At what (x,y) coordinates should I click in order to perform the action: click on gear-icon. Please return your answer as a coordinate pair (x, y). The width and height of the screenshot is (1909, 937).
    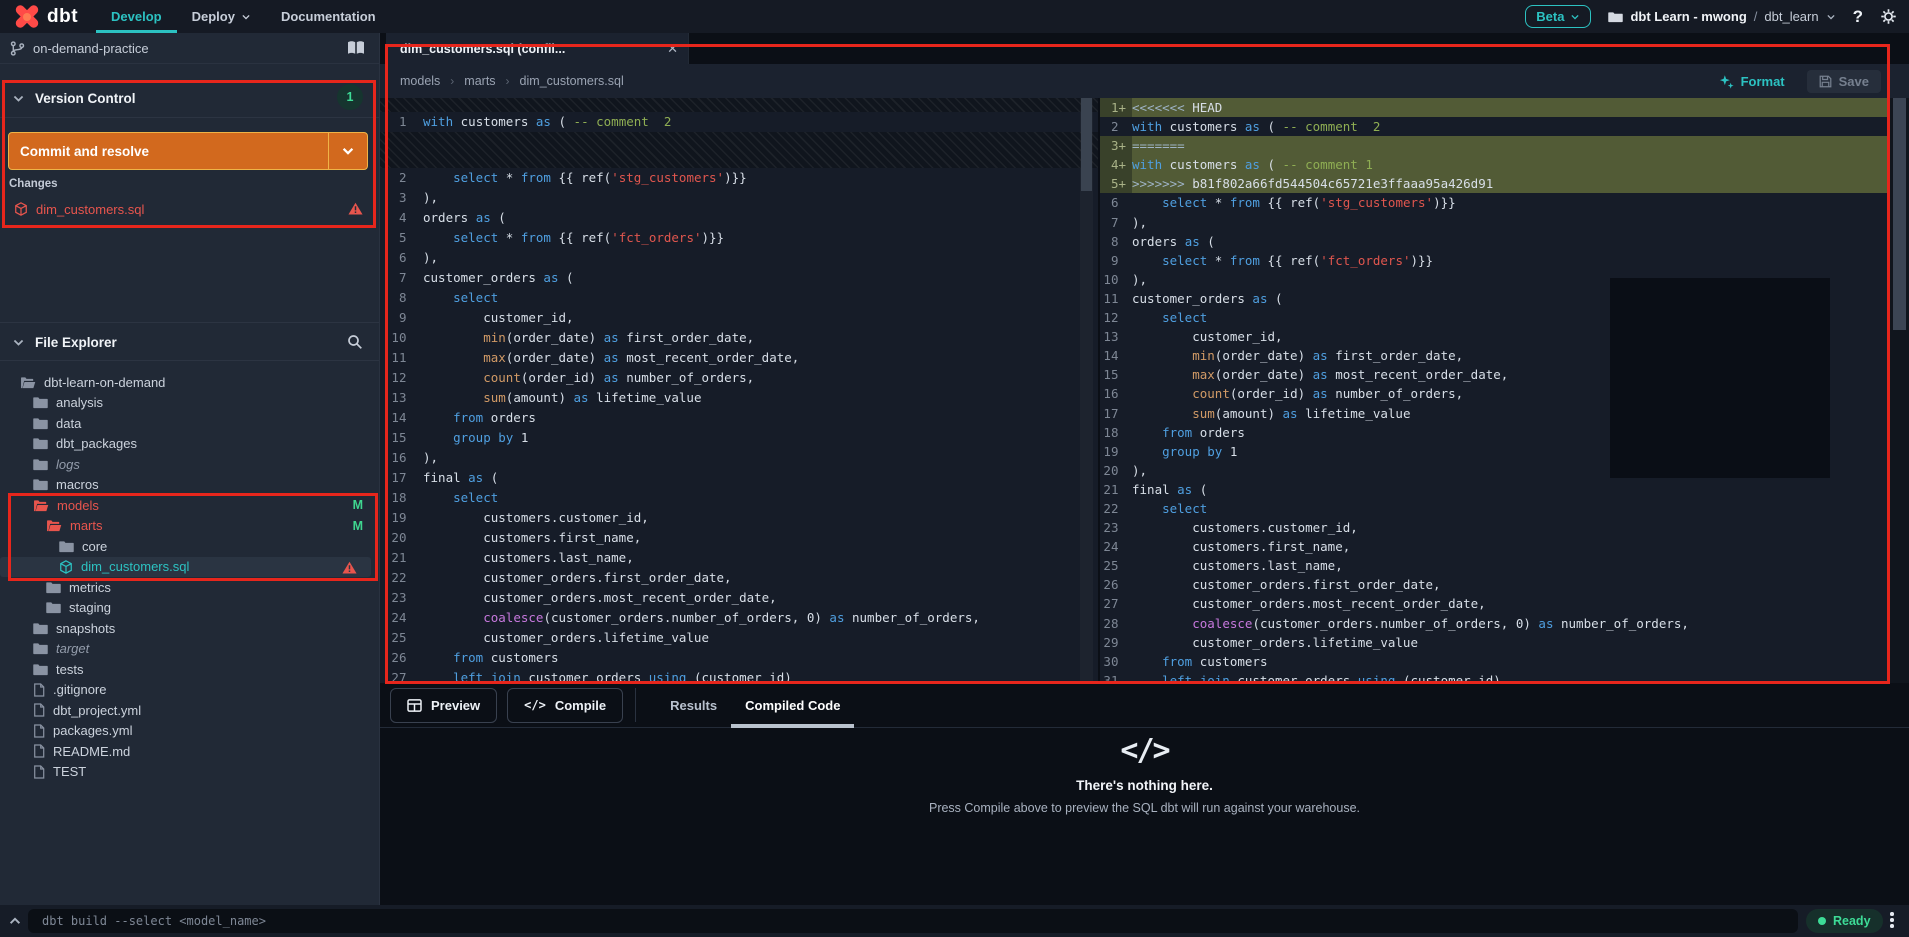
    Looking at the image, I should click on (1888, 16).